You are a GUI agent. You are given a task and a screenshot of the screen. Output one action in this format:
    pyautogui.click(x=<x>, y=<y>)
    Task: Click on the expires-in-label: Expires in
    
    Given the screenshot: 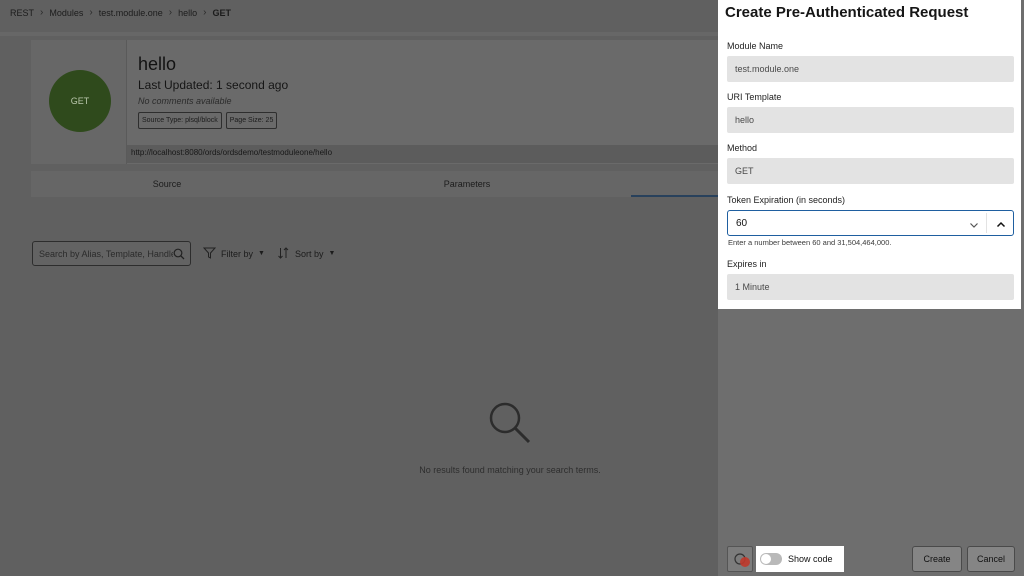 What is the action you would take?
    pyautogui.click(x=747, y=264)
    